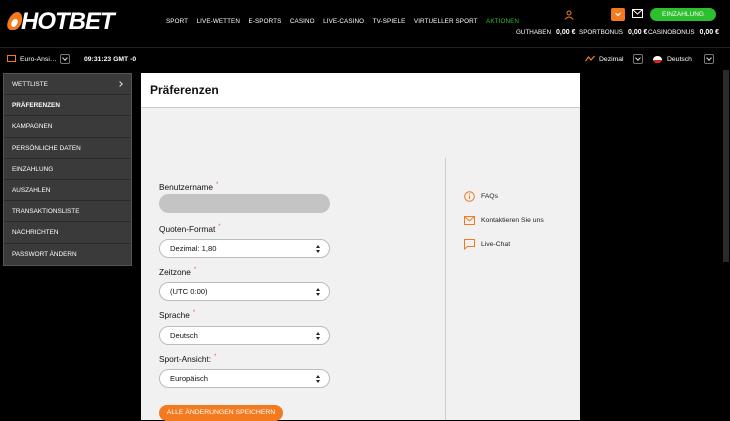 The image size is (730, 421). Describe the element at coordinates (726, 166) in the screenshot. I see `scrollbar` at that location.